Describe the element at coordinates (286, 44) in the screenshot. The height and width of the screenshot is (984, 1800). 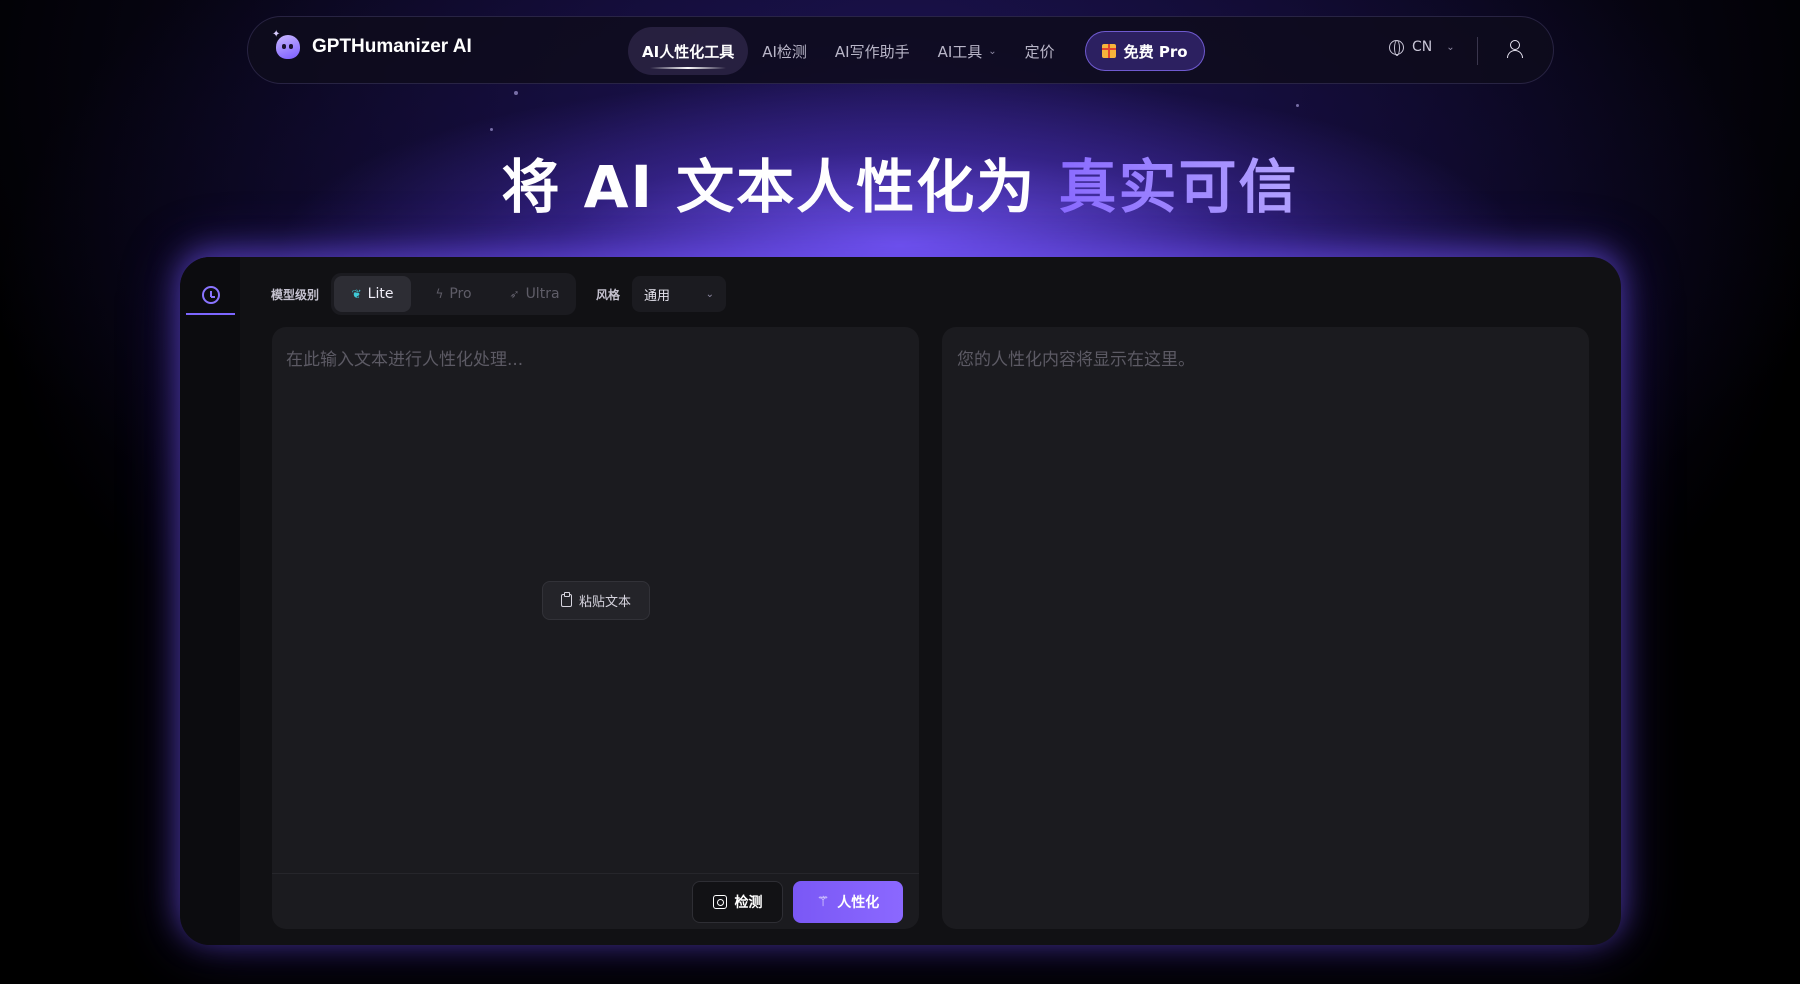
I see `ghost-logo-icon: ✦` at that location.